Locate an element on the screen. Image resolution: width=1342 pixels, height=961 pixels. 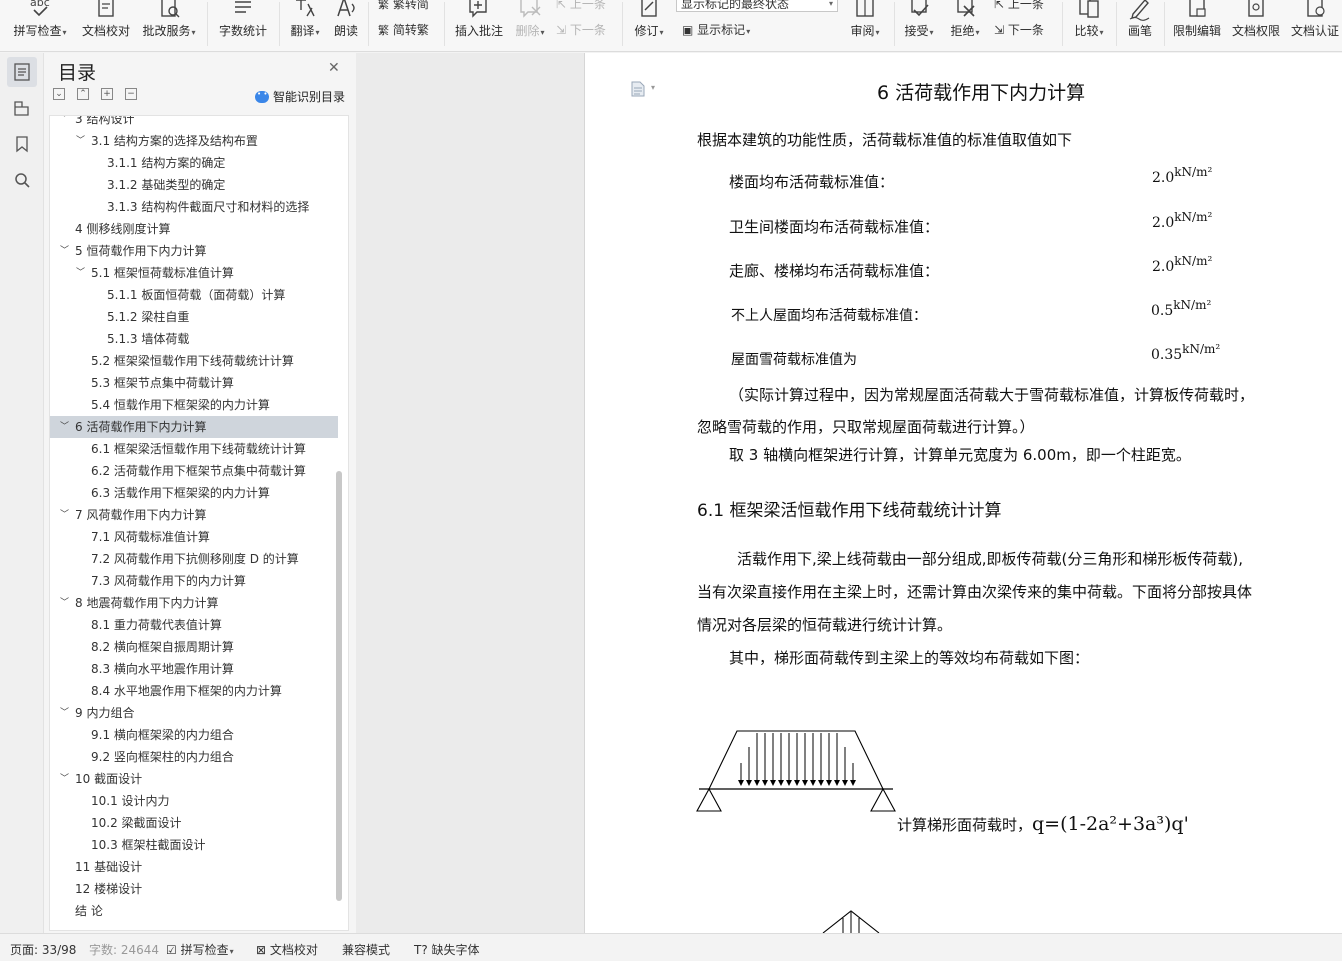
collapse-all-icon: ⌄ is located at coordinates (59, 94).